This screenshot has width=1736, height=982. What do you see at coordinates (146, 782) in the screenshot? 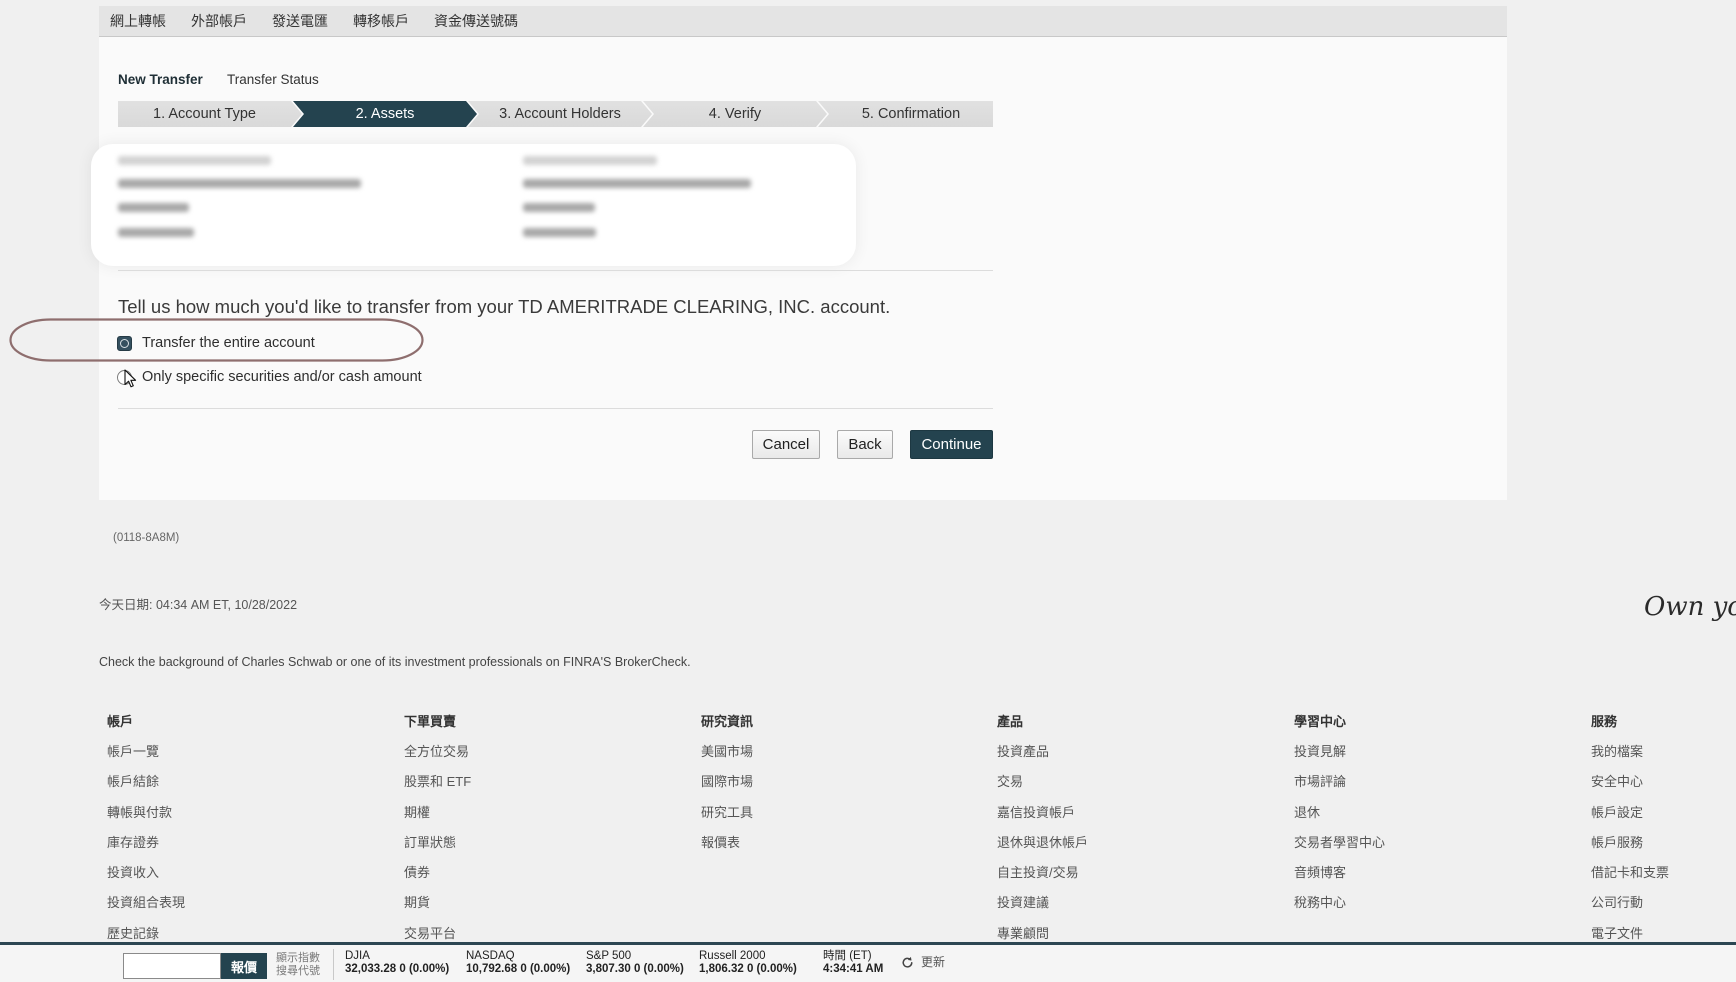
I see `footer-link: 帳戶結餘` at bounding box center [146, 782].